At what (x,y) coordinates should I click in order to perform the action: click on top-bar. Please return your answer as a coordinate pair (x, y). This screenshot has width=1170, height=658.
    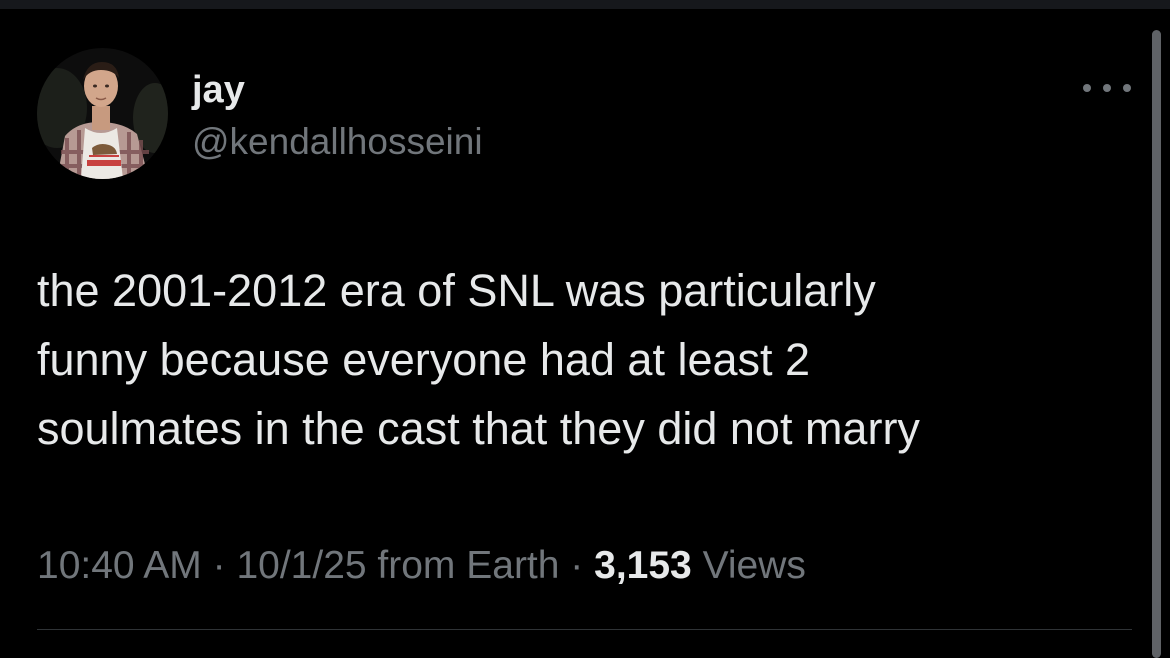
    Looking at the image, I should click on (585, 4).